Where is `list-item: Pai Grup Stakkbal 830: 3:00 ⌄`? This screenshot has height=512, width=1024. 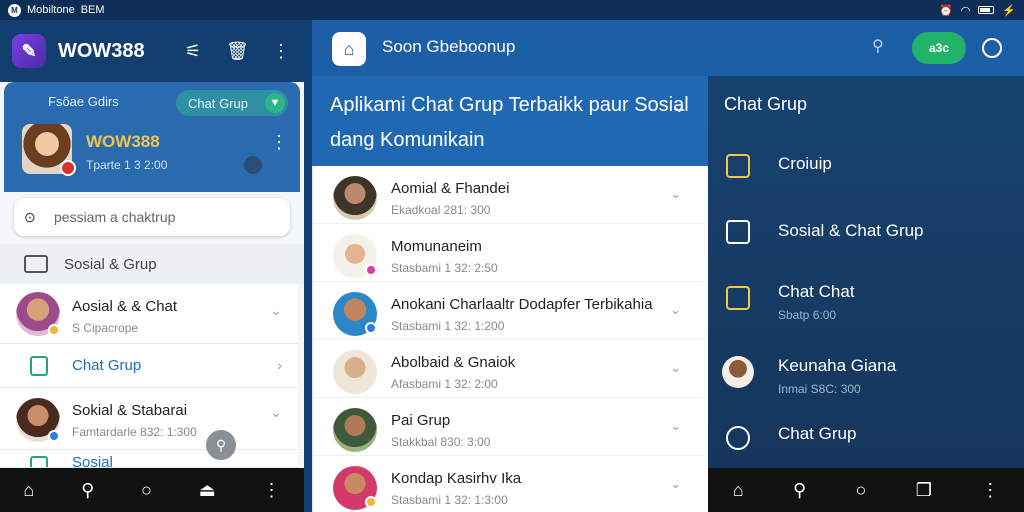 list-item: Pai Grup Stakkbal 830: 3:00 ⌄ is located at coordinates (508, 427).